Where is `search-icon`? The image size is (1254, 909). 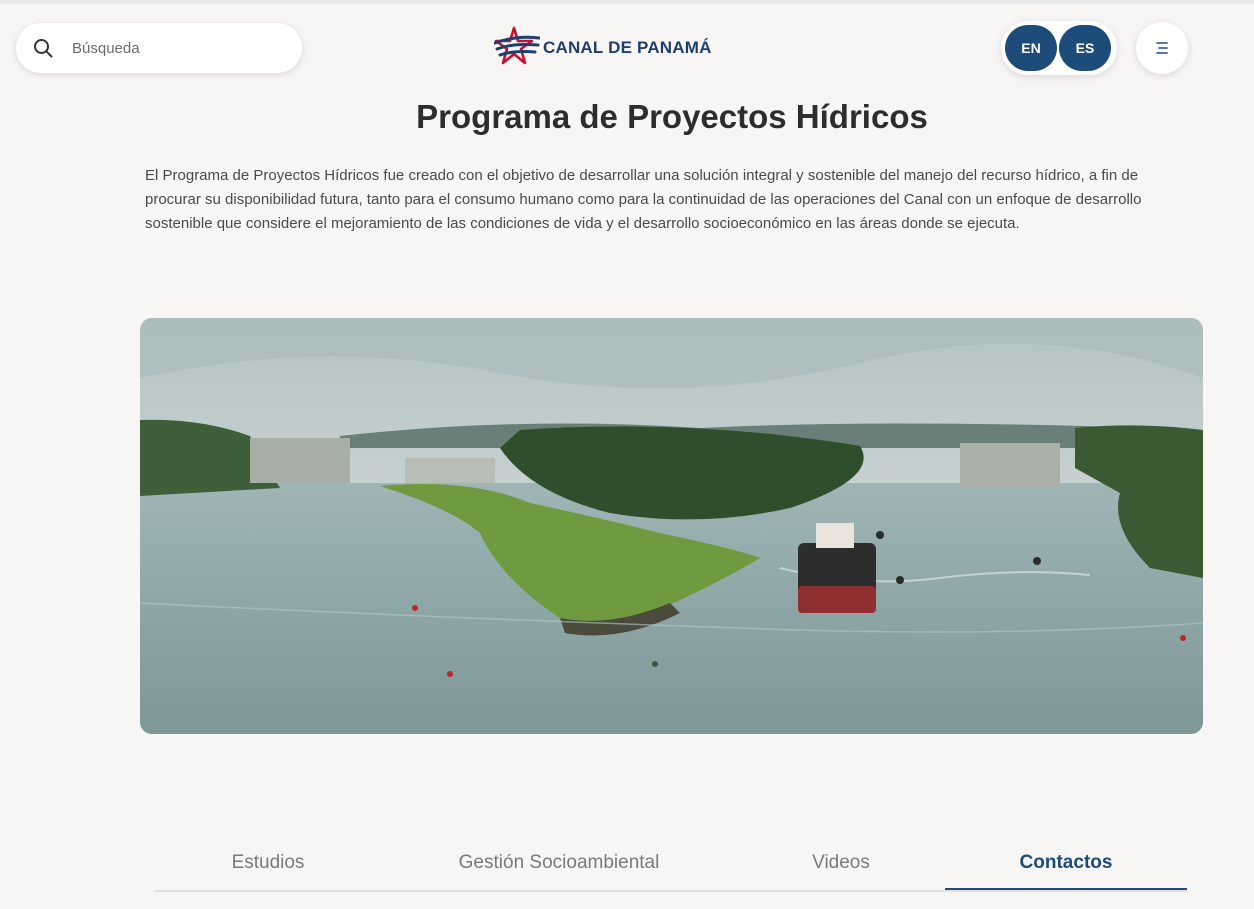
search-icon is located at coordinates (43, 48).